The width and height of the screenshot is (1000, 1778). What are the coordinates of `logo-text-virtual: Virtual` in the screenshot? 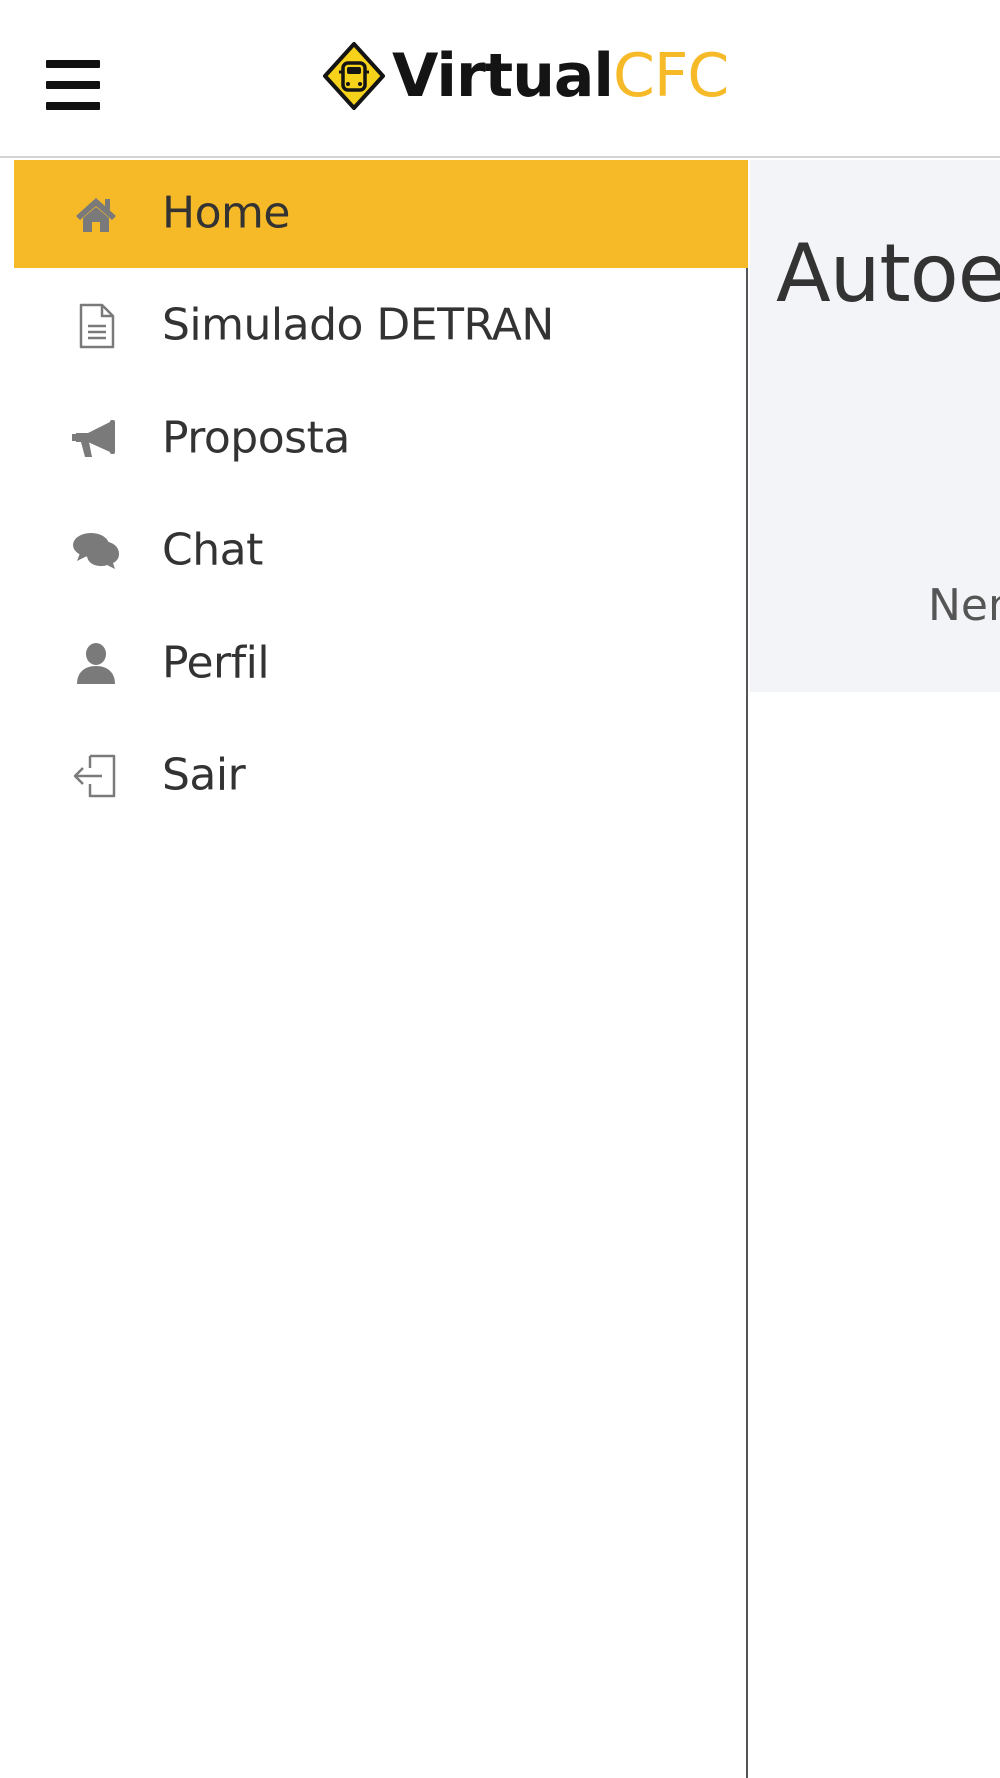 It's located at (503, 76).